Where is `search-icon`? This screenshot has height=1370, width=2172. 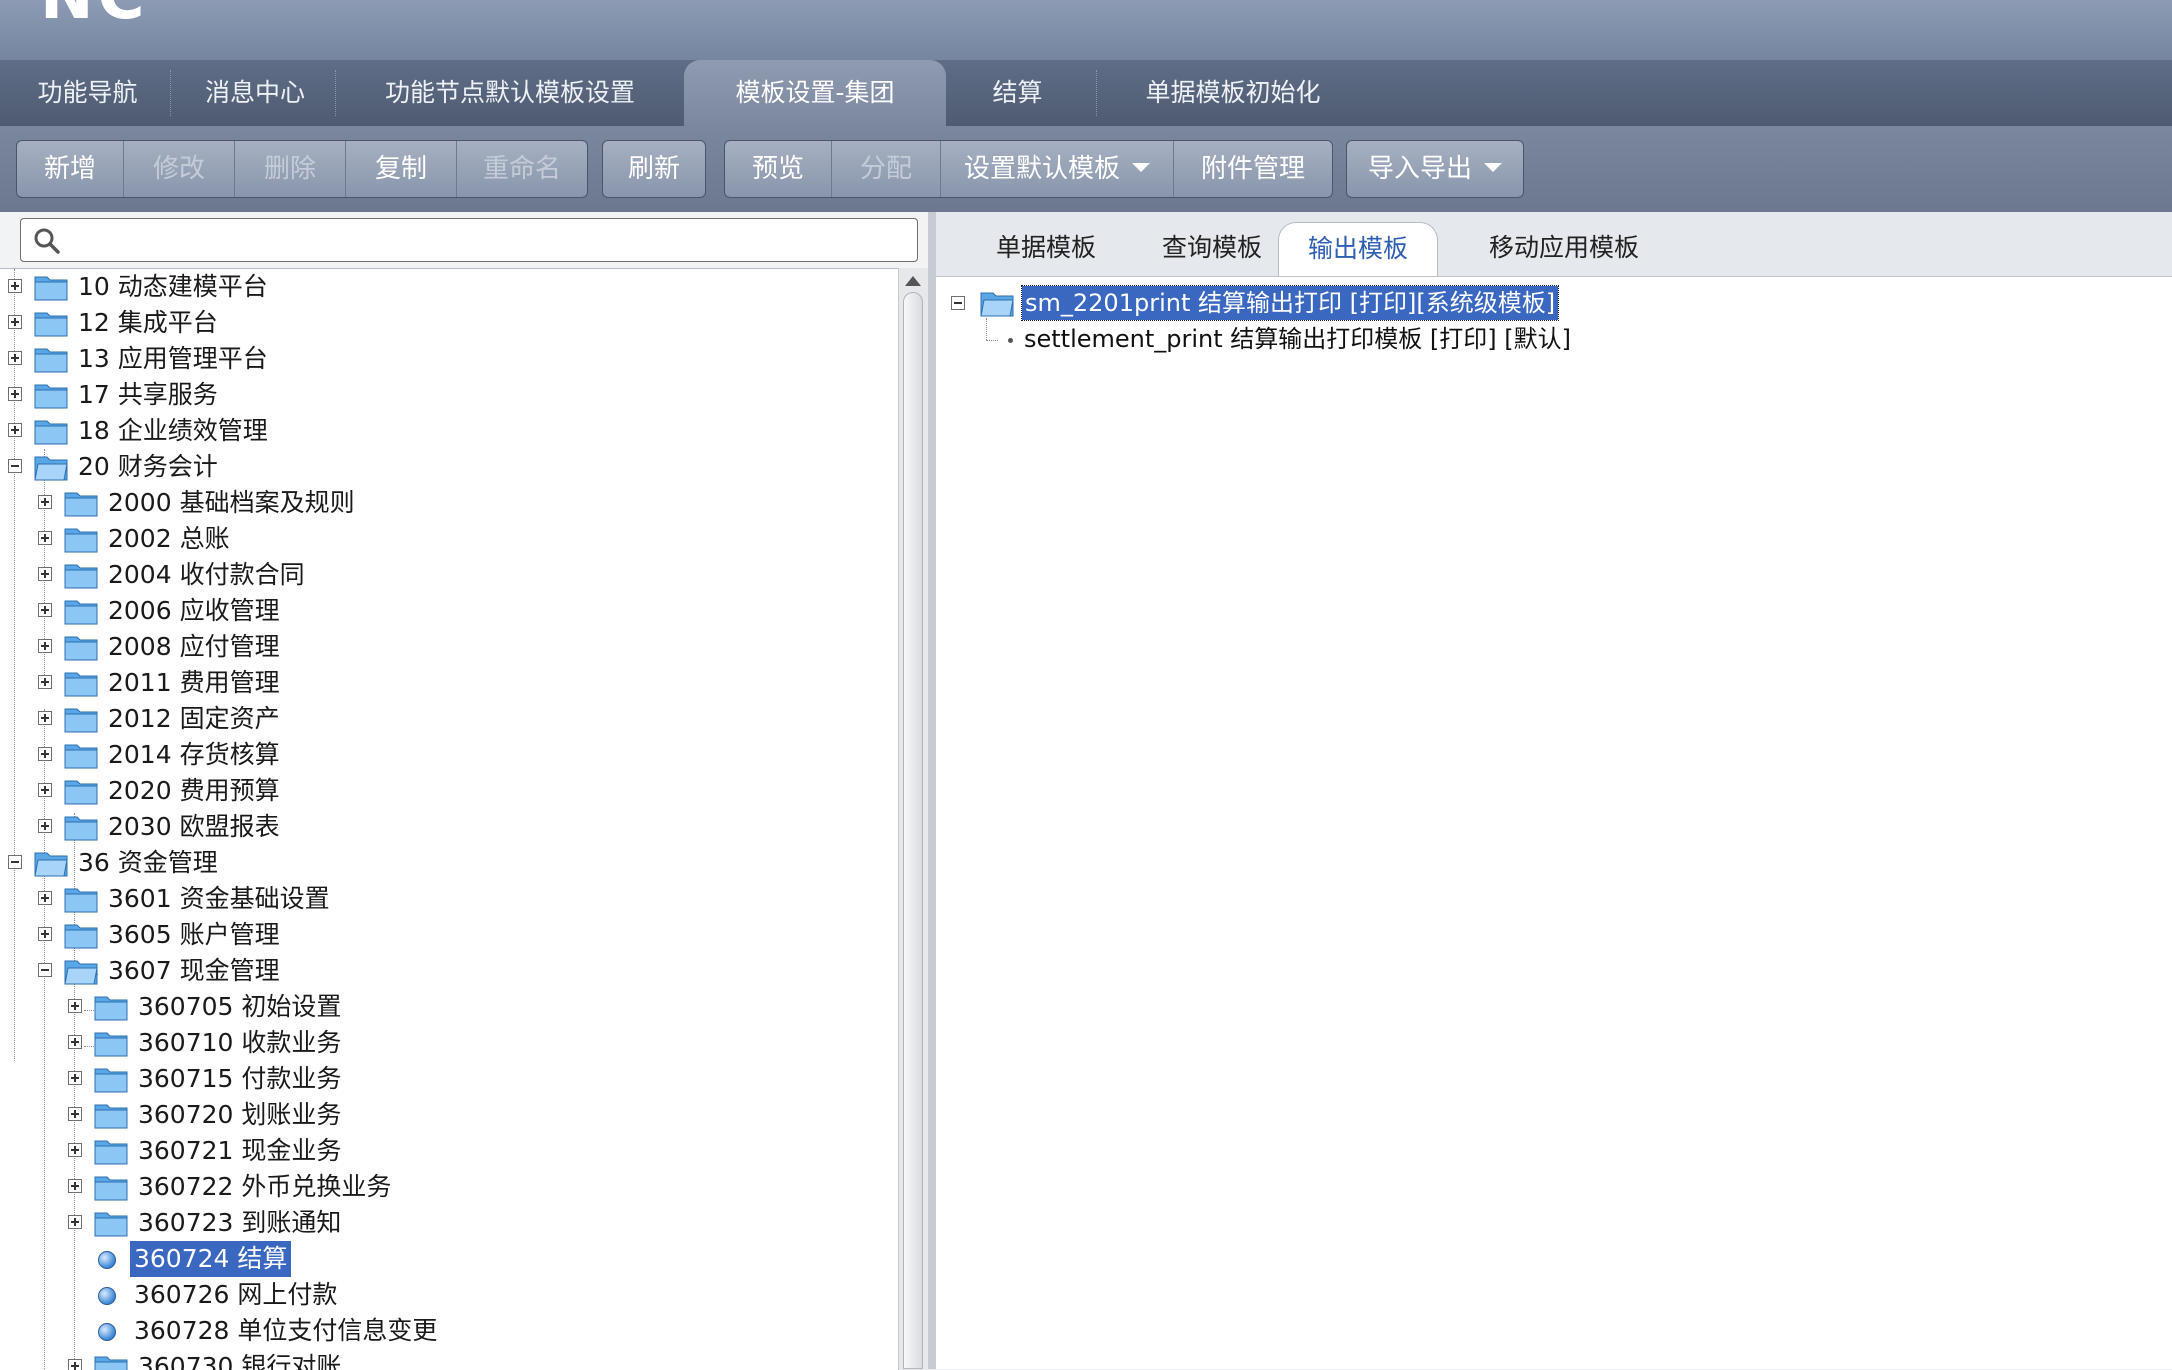
search-icon is located at coordinates (47, 241).